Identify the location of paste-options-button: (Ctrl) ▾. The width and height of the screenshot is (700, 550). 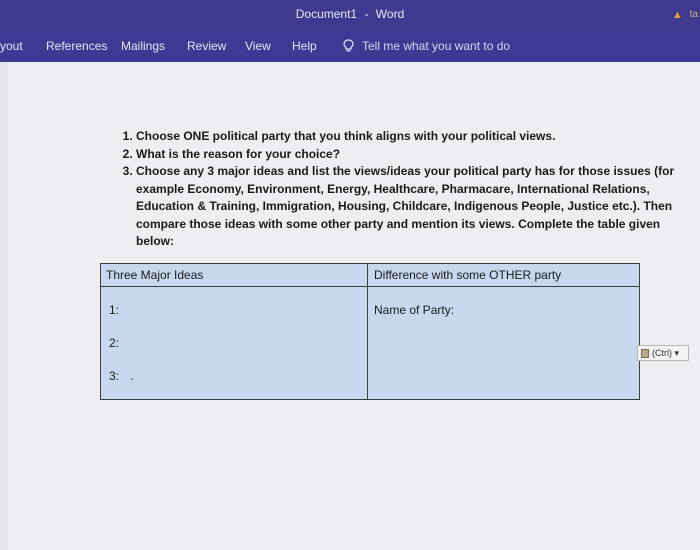
(663, 353).